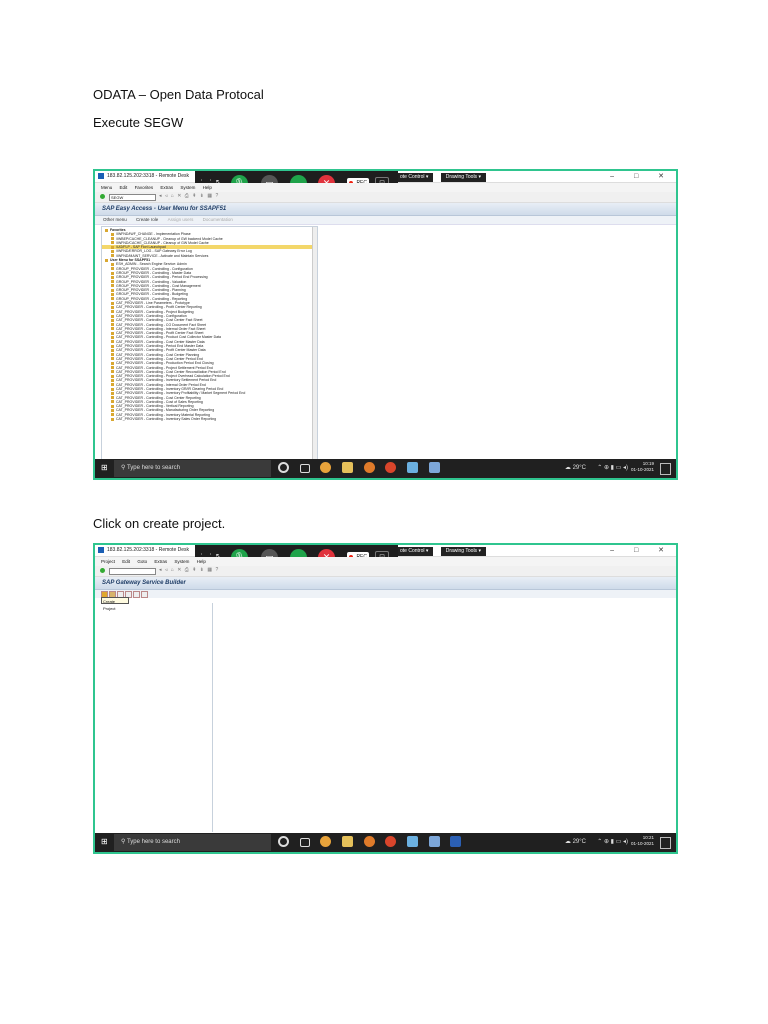 Image resolution: width=768 pixels, height=1024 pixels. What do you see at coordinates (132, 571) in the screenshot?
I see `command-field` at bounding box center [132, 571].